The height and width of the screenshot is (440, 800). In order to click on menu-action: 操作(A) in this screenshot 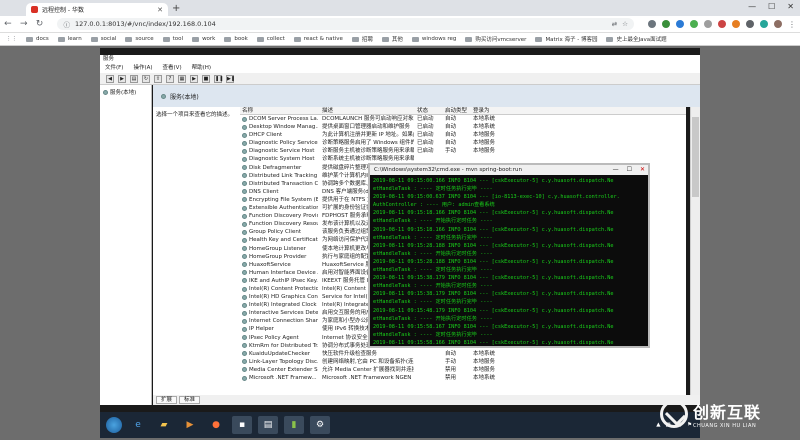, I will do `click(142, 68)`.